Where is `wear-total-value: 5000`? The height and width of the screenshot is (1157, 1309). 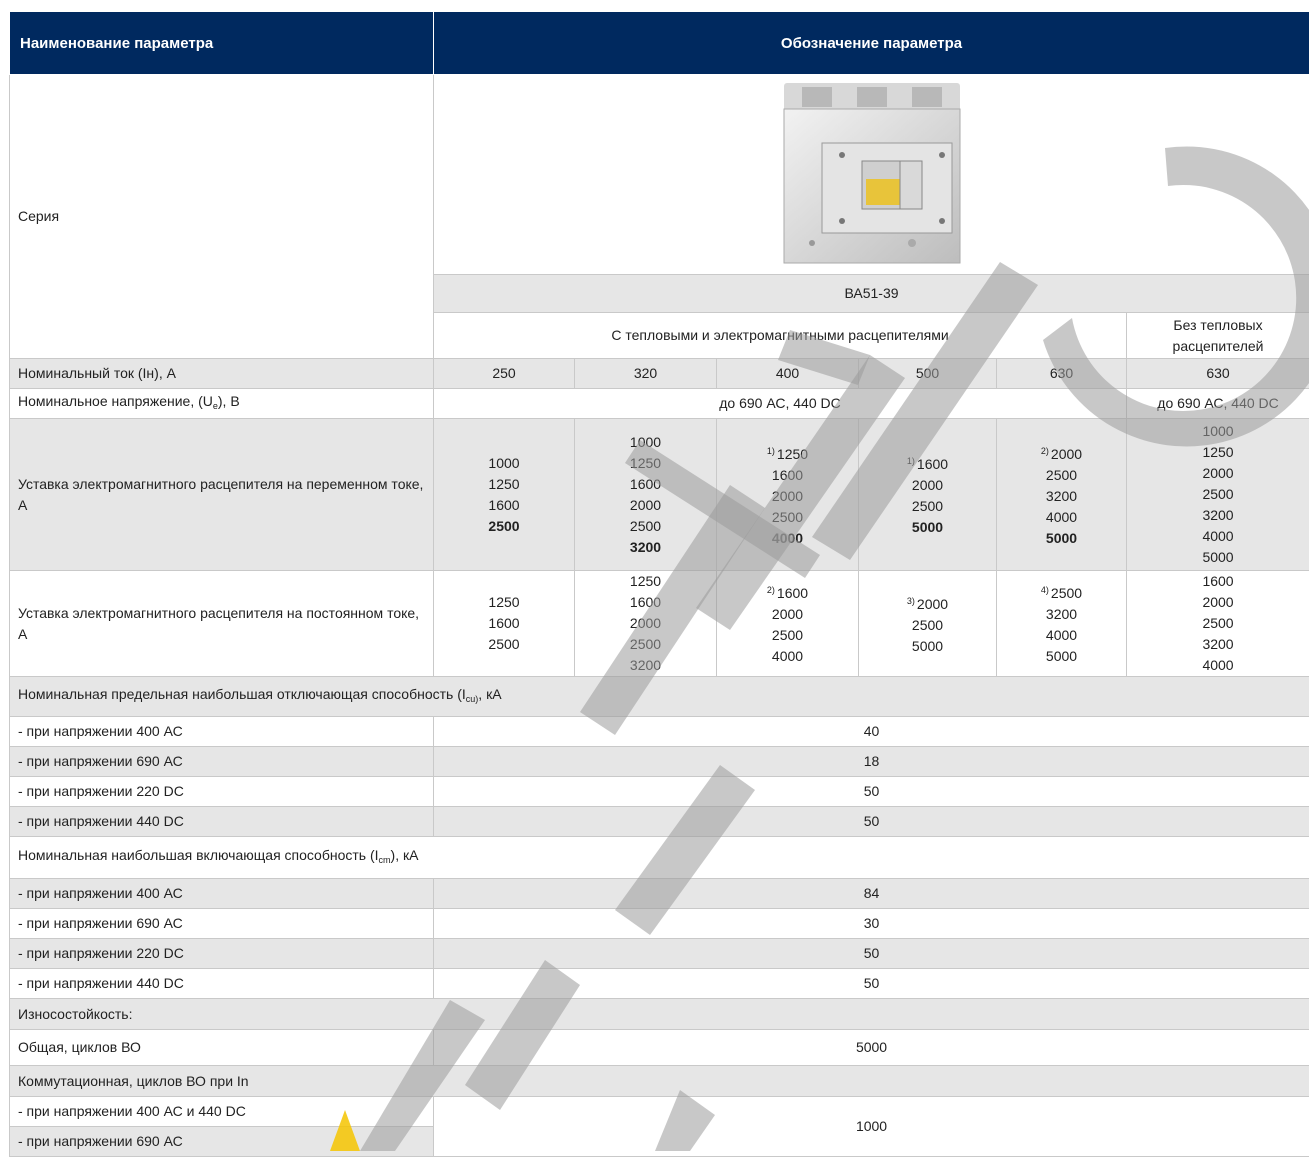 wear-total-value: 5000 is located at coordinates (871, 1048).